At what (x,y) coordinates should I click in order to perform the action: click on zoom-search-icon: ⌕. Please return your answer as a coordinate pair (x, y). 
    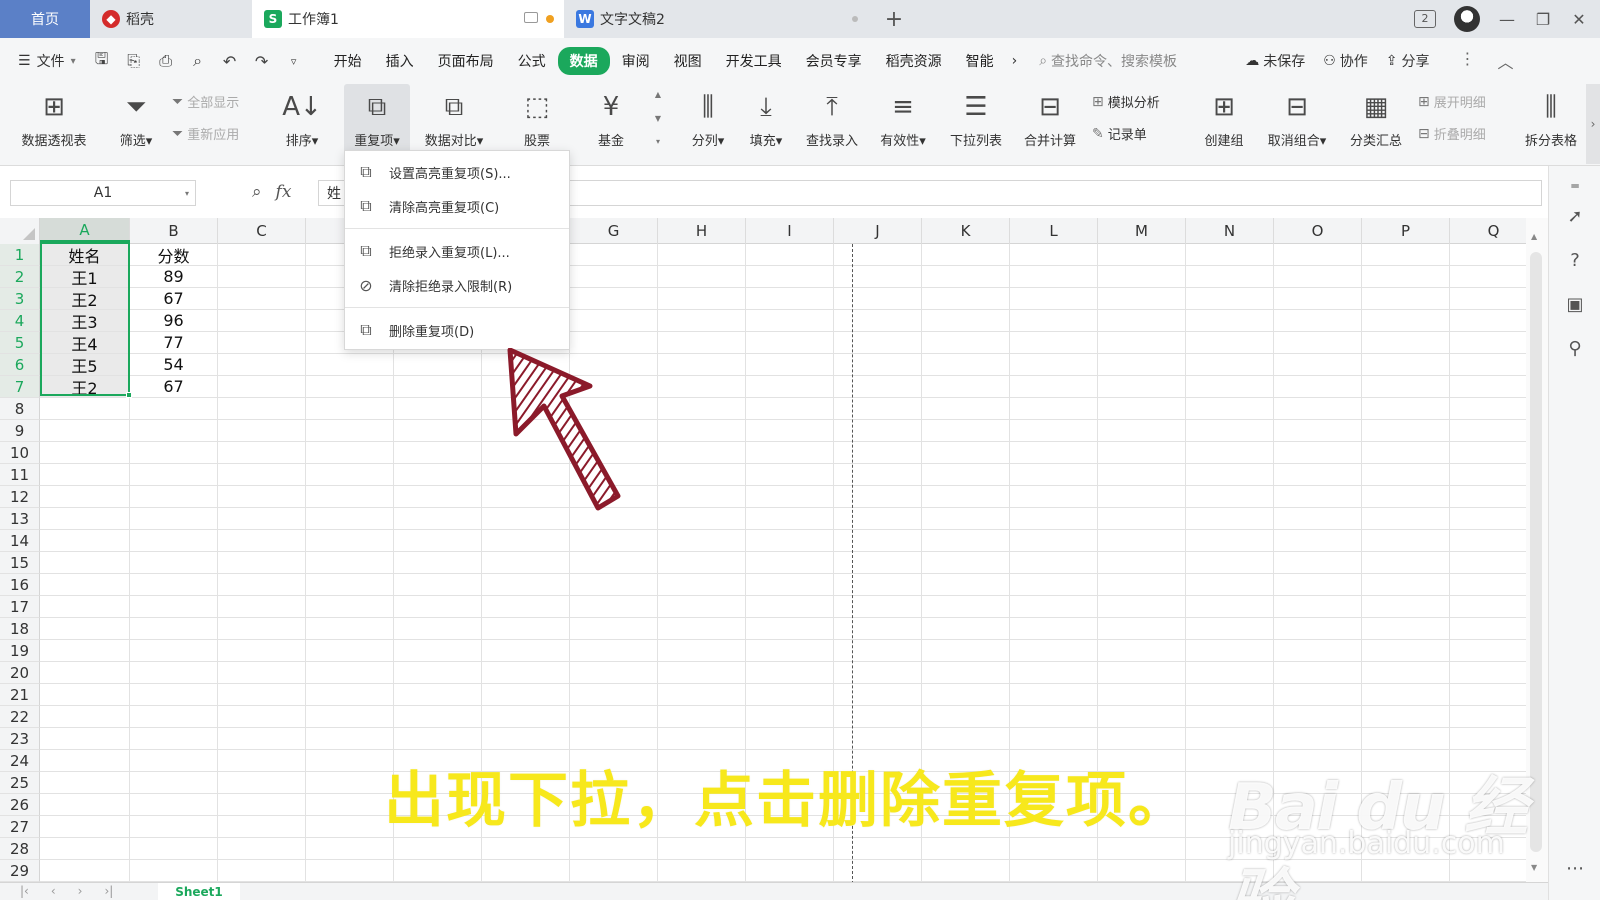
    Looking at the image, I should click on (257, 192).